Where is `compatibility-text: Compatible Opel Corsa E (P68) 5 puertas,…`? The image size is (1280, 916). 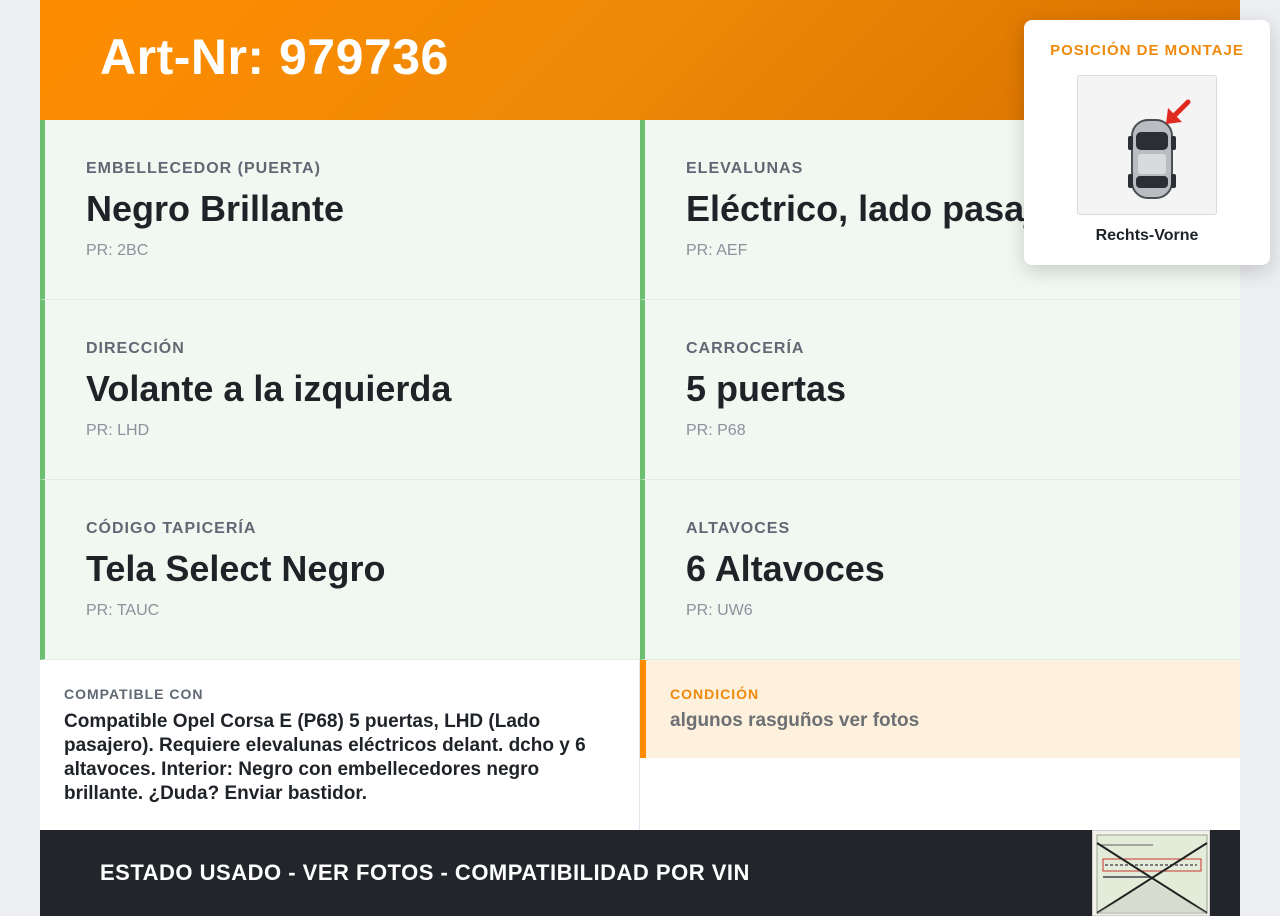 compatibility-text: Compatible Opel Corsa E (P68) 5 puertas,… is located at coordinates (325, 757).